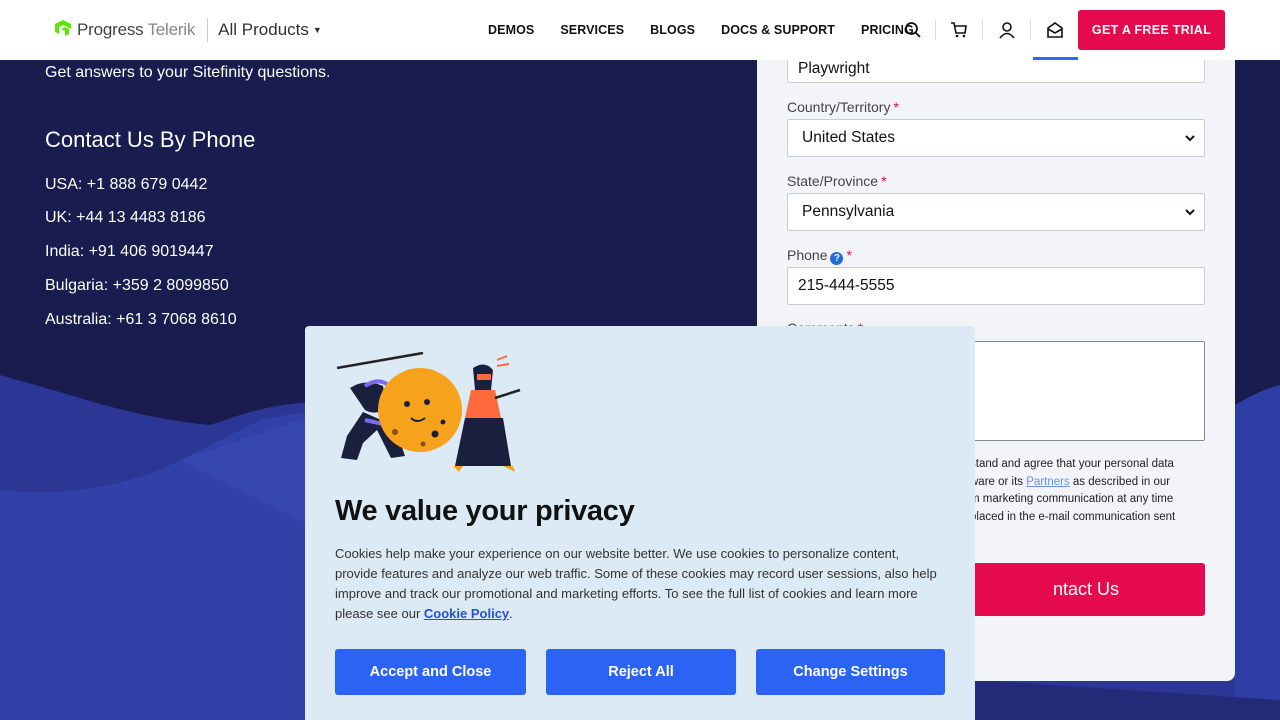  I want to click on cookie-dialog-title: We value your privacy, so click(485, 511).